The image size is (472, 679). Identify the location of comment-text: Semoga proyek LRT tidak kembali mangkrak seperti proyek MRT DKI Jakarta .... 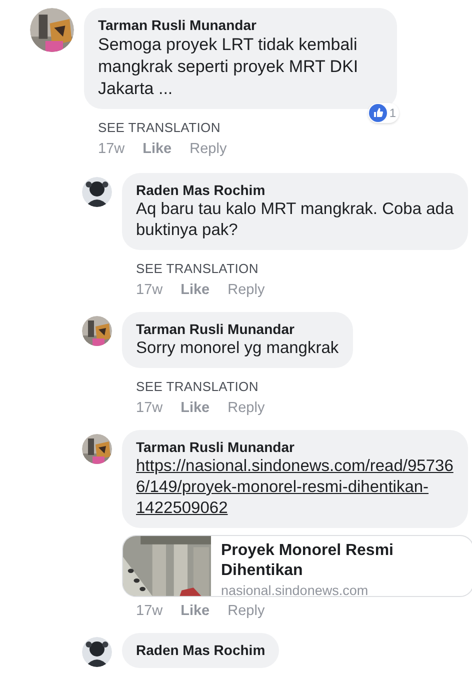
(229, 67).